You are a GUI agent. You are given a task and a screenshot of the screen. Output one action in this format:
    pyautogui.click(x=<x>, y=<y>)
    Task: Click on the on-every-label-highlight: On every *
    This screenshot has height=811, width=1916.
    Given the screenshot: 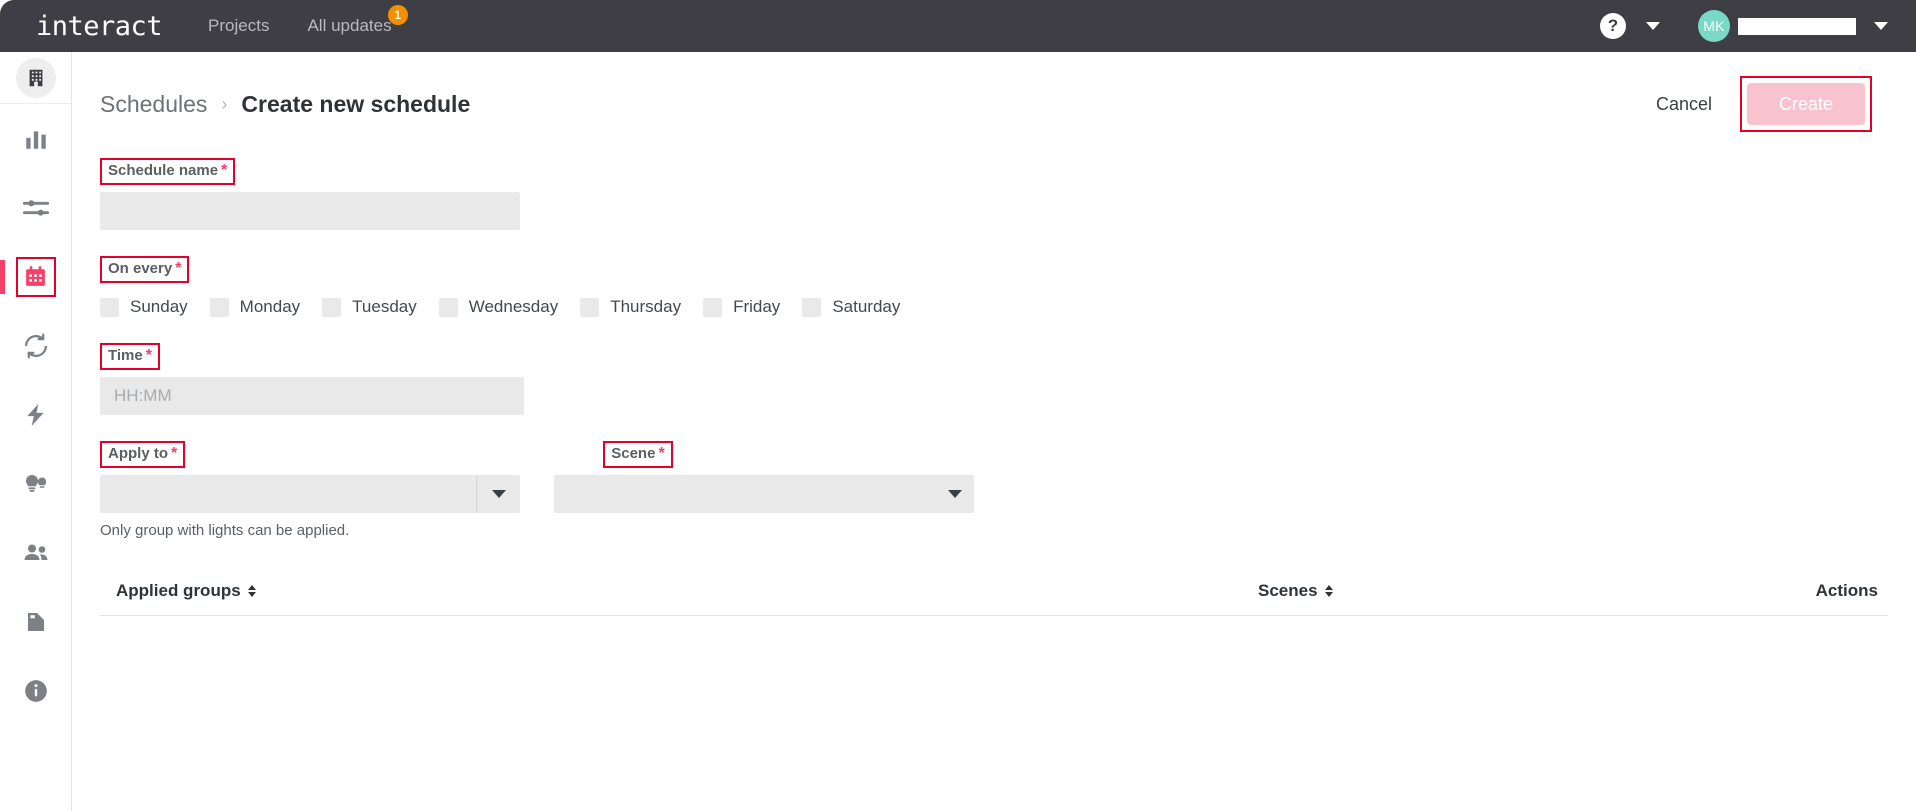 What is the action you would take?
    pyautogui.click(x=145, y=269)
    